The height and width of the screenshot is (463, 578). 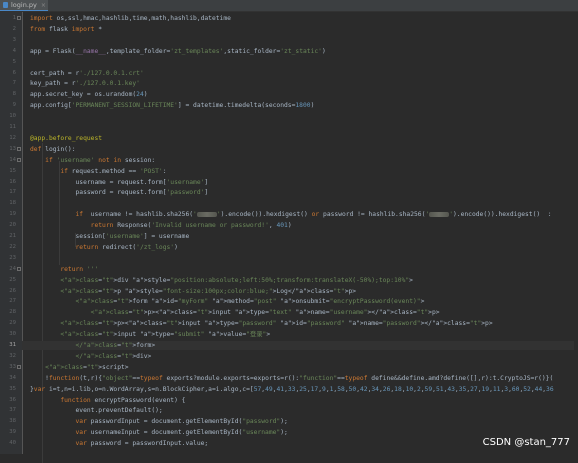 What do you see at coordinates (12, 203) in the screenshot?
I see `line-number: 18` at bounding box center [12, 203].